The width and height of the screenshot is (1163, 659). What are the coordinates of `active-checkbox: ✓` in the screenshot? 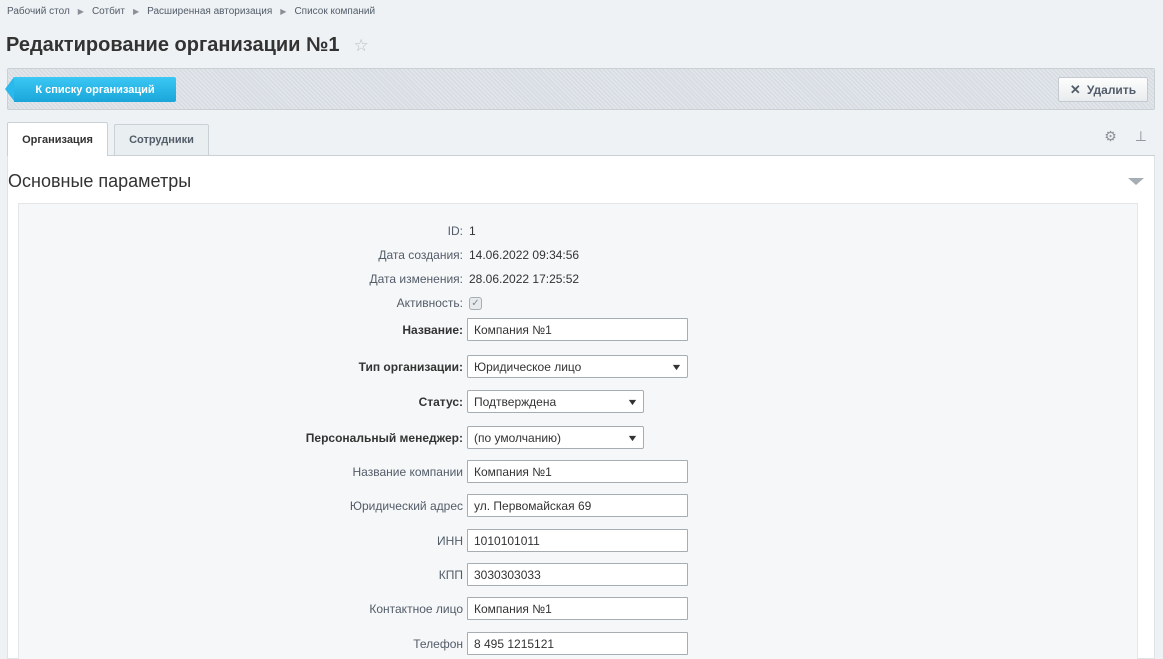 It's located at (475, 303).